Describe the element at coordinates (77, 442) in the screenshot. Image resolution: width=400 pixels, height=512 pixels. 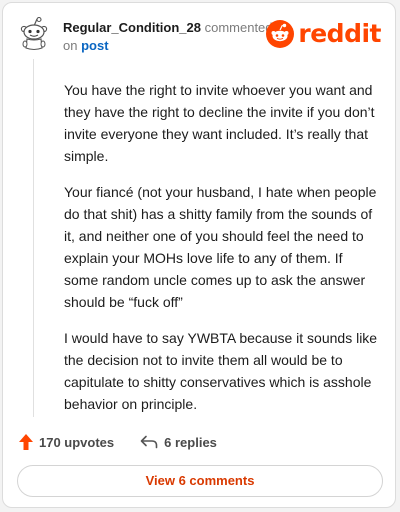
I see `upvote-count: 170 upvotes` at that location.